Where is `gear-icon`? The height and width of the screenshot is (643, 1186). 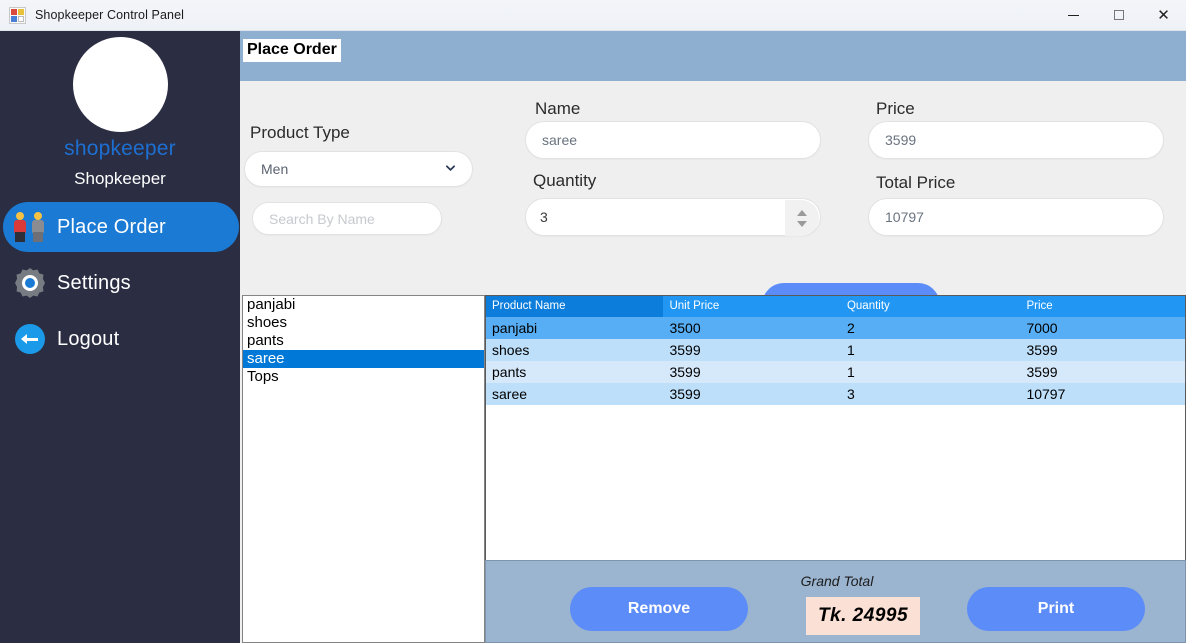 gear-icon is located at coordinates (30, 283).